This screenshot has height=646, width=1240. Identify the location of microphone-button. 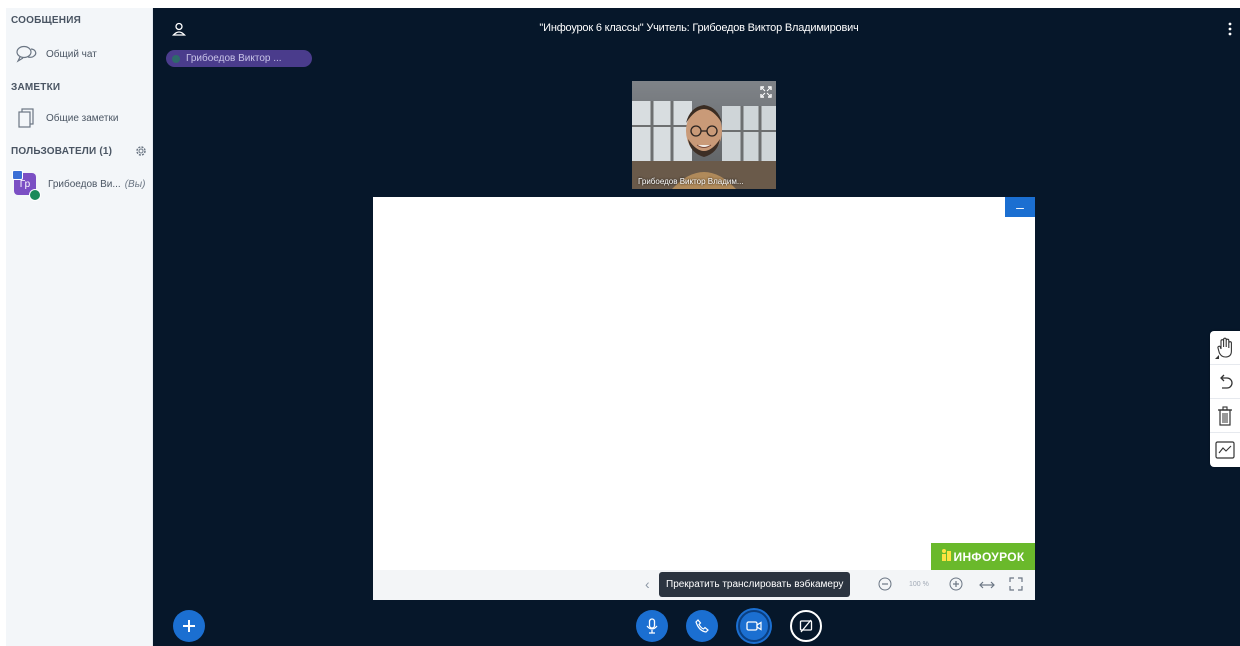
(652, 626).